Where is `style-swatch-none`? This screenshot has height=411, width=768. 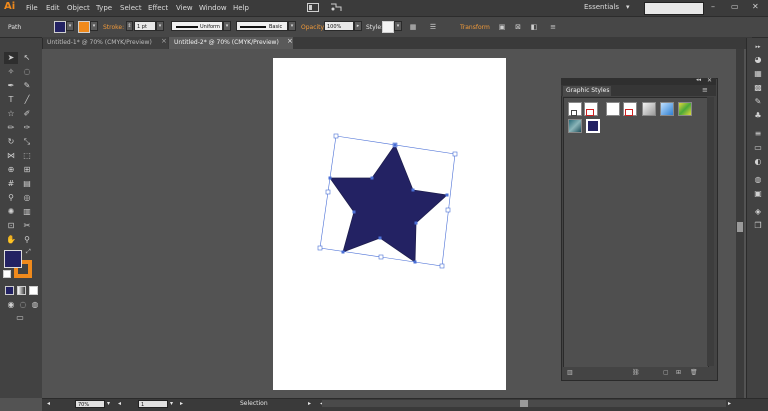
style-swatch-none is located at coordinates (591, 109).